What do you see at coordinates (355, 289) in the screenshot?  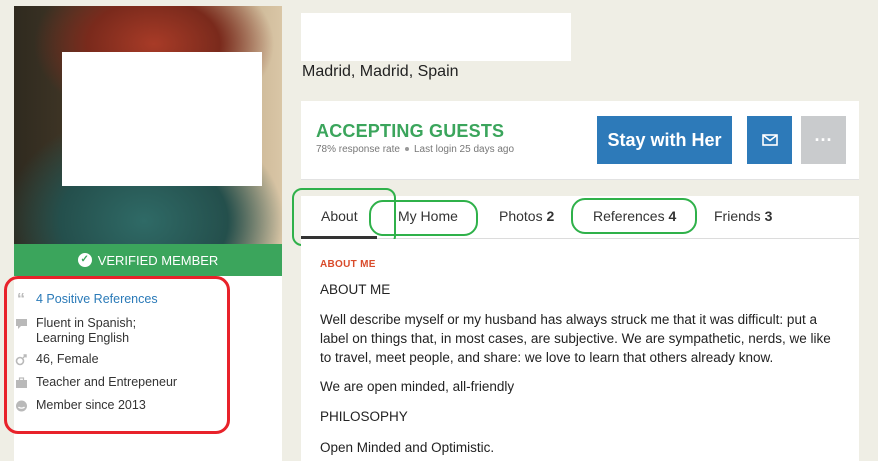 I see `about-heading: ABOUT ME` at bounding box center [355, 289].